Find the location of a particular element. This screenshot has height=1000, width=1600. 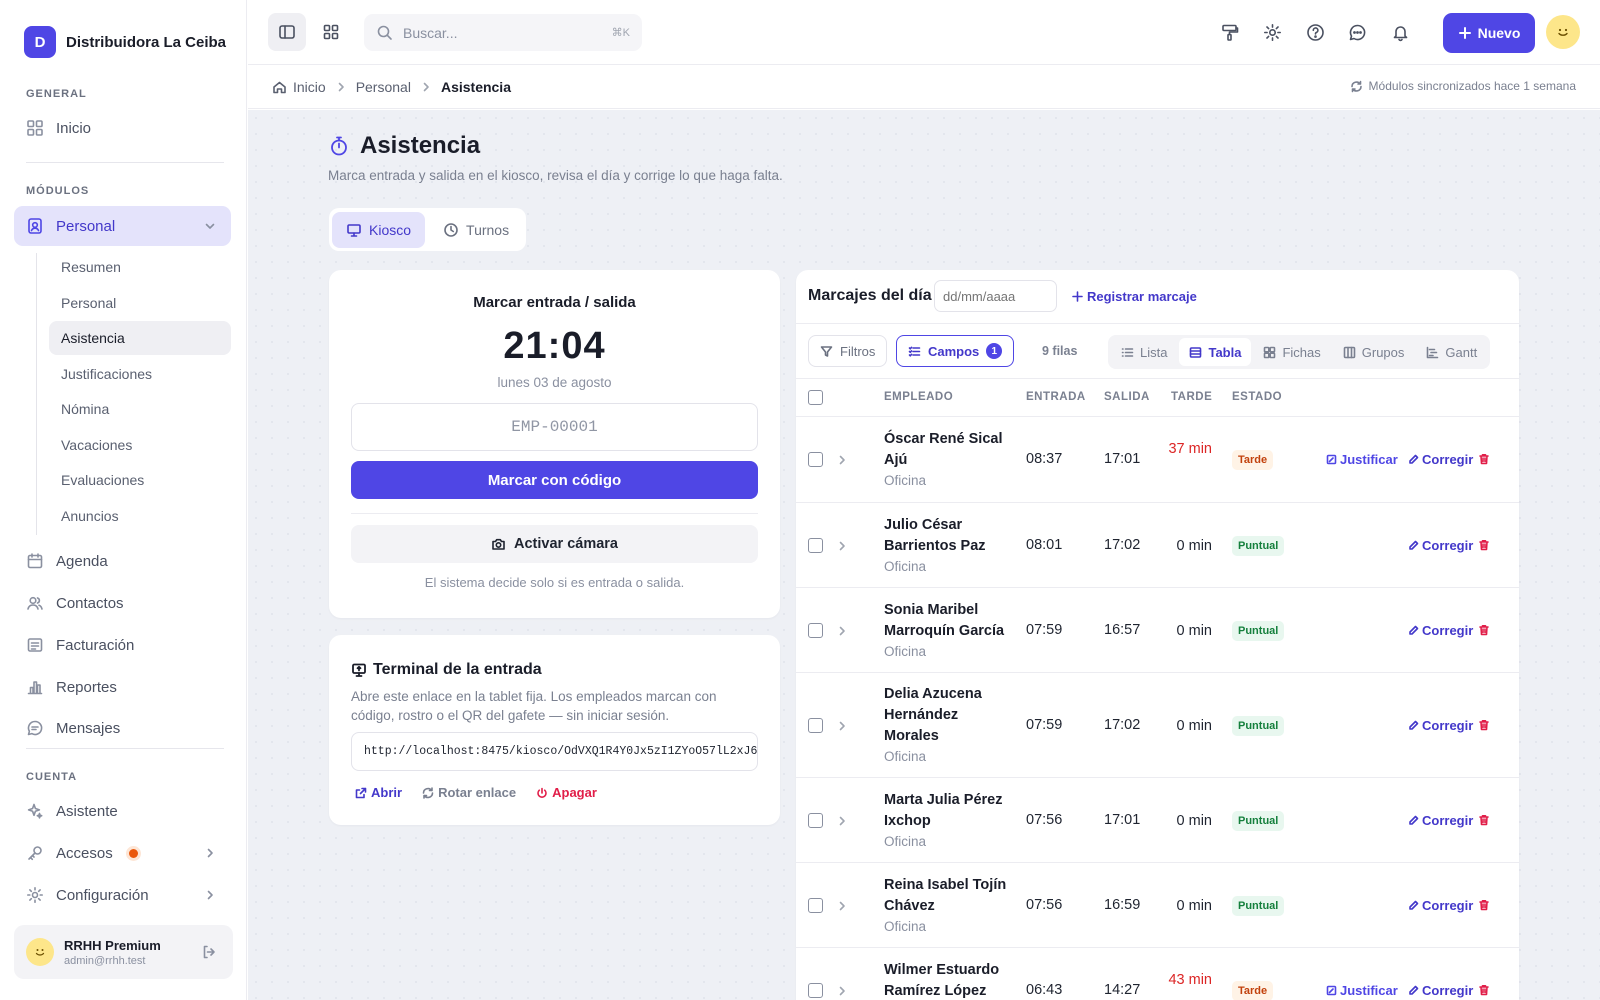

tab-kiosco: Kiosco is located at coordinates (379, 229).